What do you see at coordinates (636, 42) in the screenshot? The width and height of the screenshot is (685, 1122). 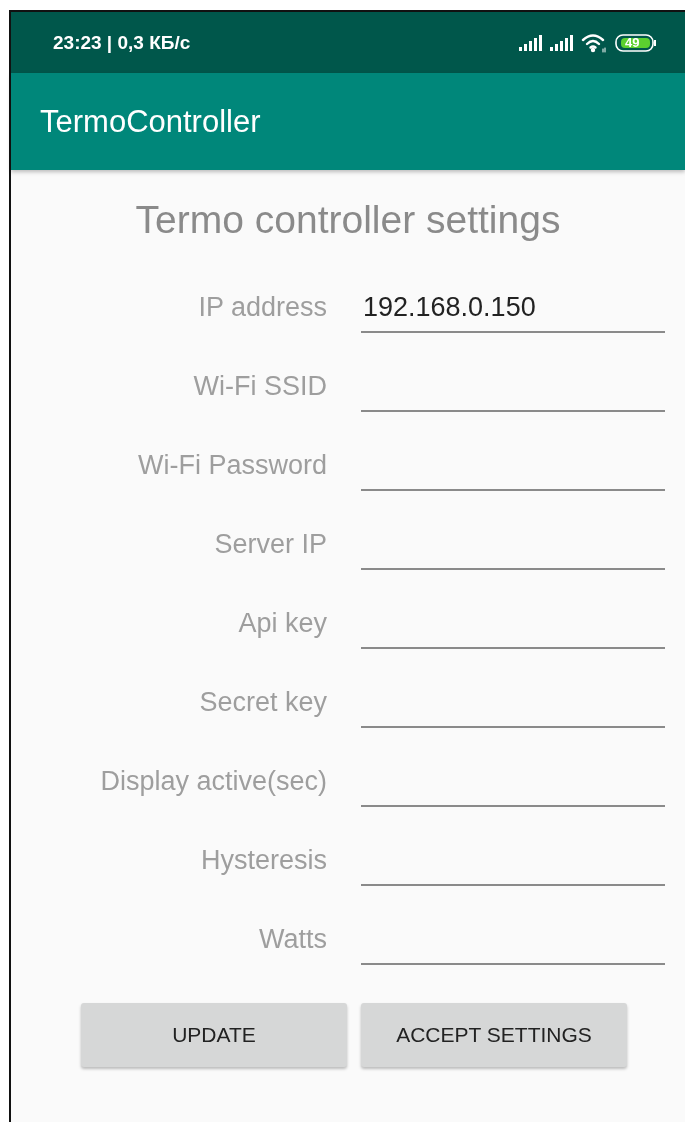 I see `battery-icon: 49` at bounding box center [636, 42].